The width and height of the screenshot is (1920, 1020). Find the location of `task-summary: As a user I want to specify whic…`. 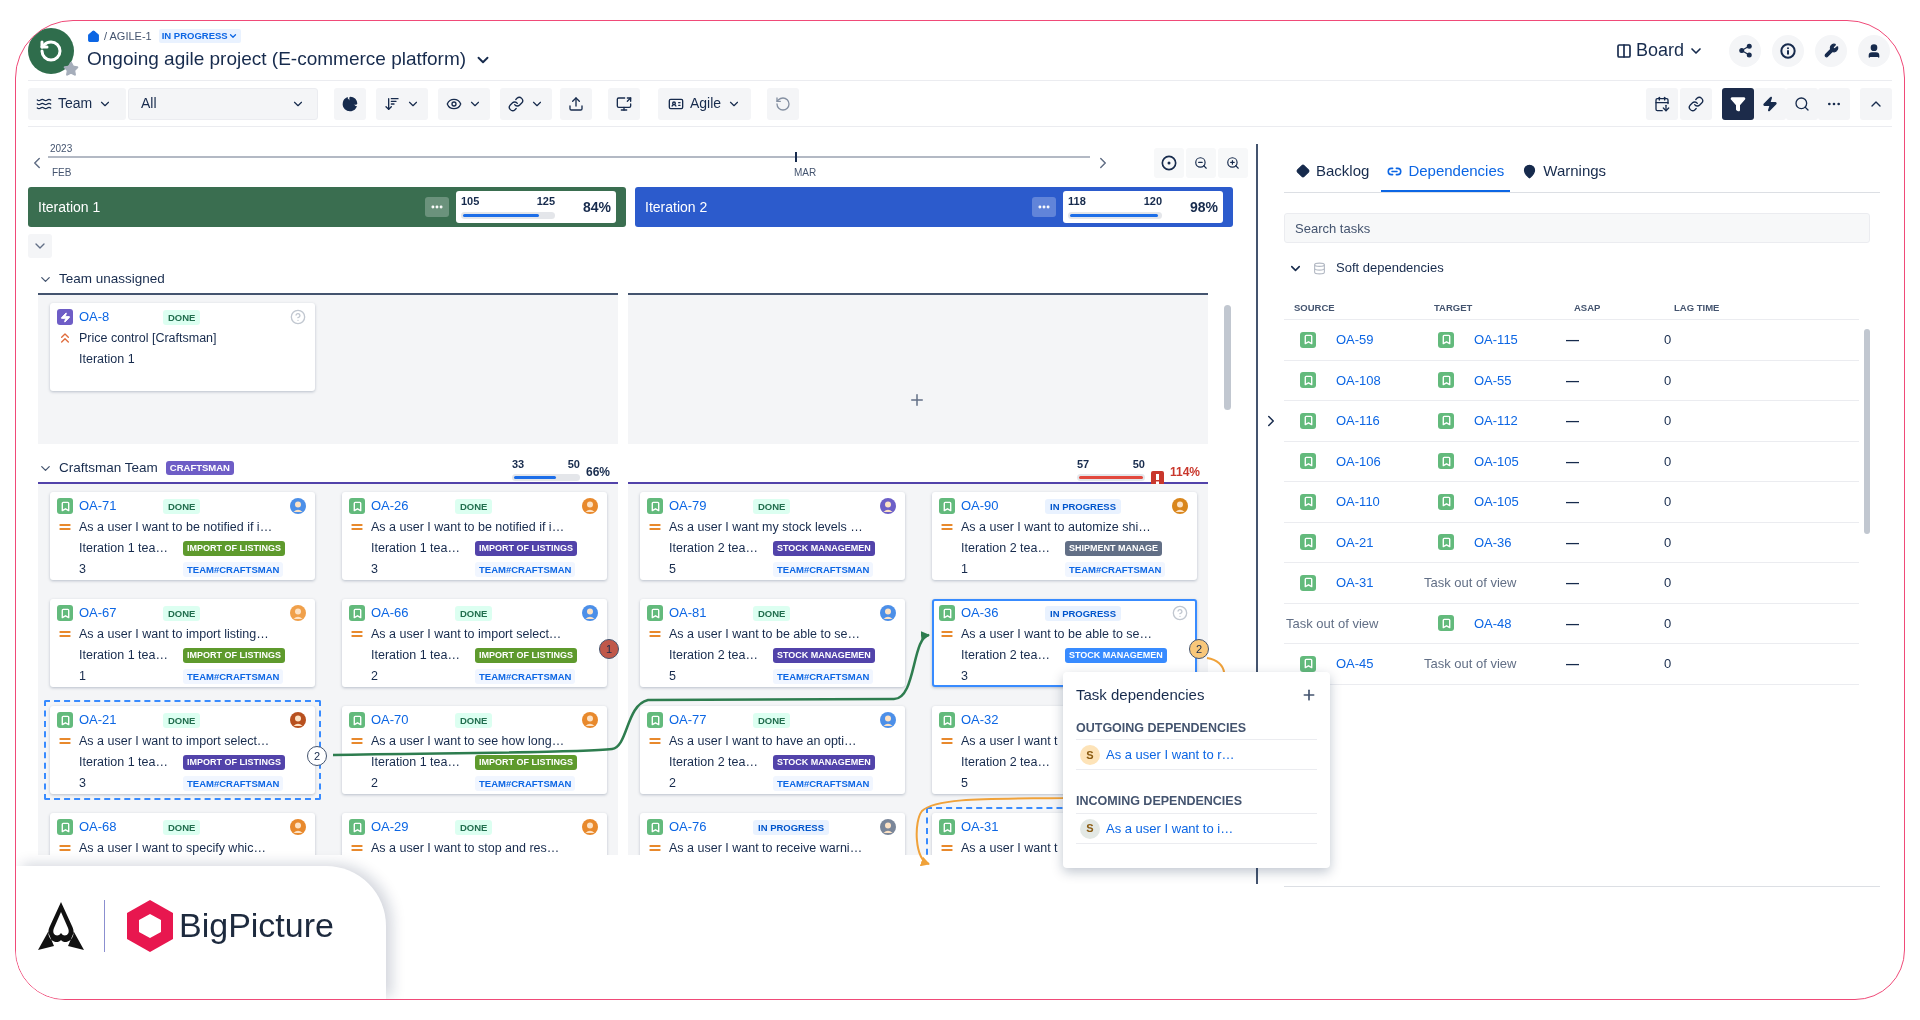

task-summary: As a user I want to specify whic… is located at coordinates (172, 847).